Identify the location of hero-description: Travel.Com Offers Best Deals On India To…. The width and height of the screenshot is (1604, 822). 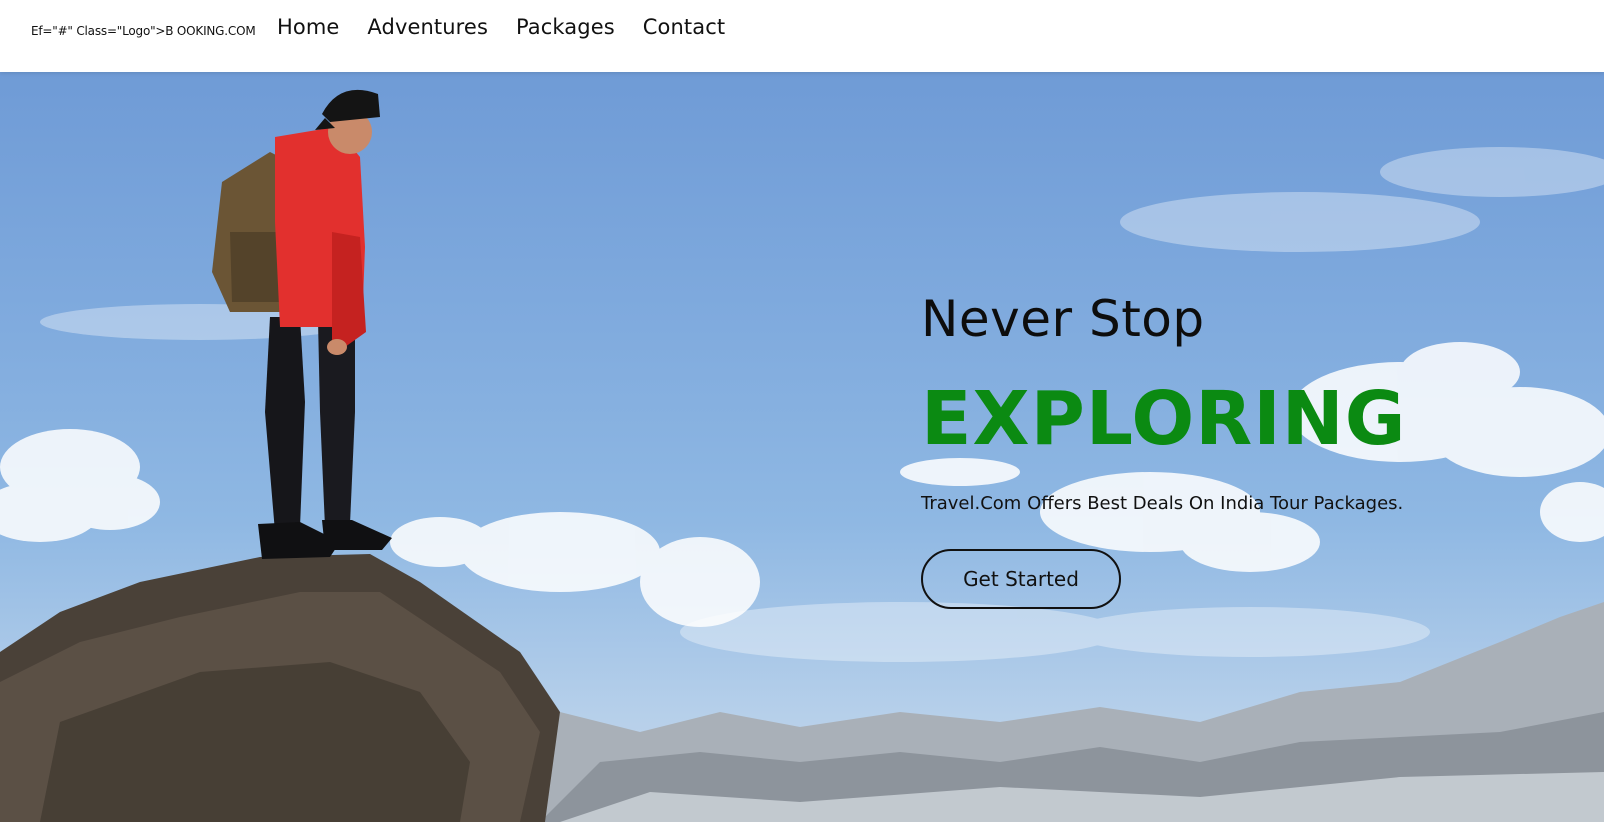
(1162, 503).